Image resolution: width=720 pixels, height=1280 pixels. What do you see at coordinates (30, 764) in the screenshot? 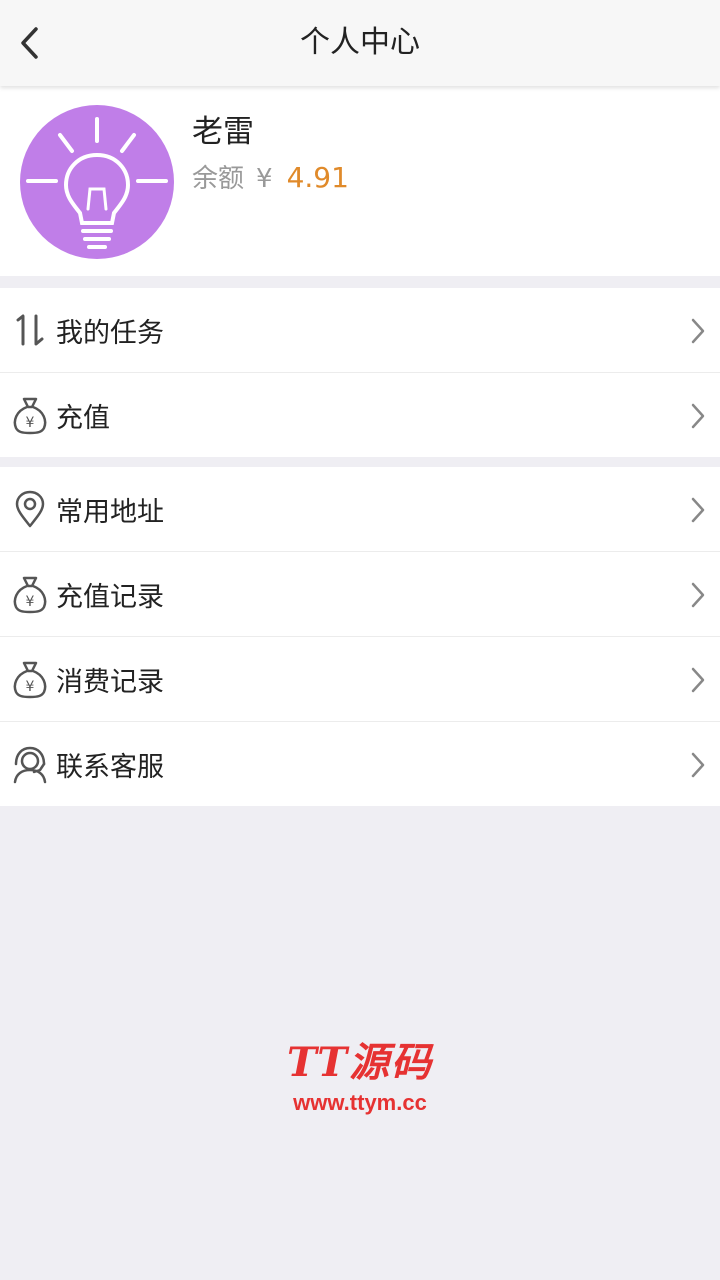
I see `customer-service-icon` at bounding box center [30, 764].